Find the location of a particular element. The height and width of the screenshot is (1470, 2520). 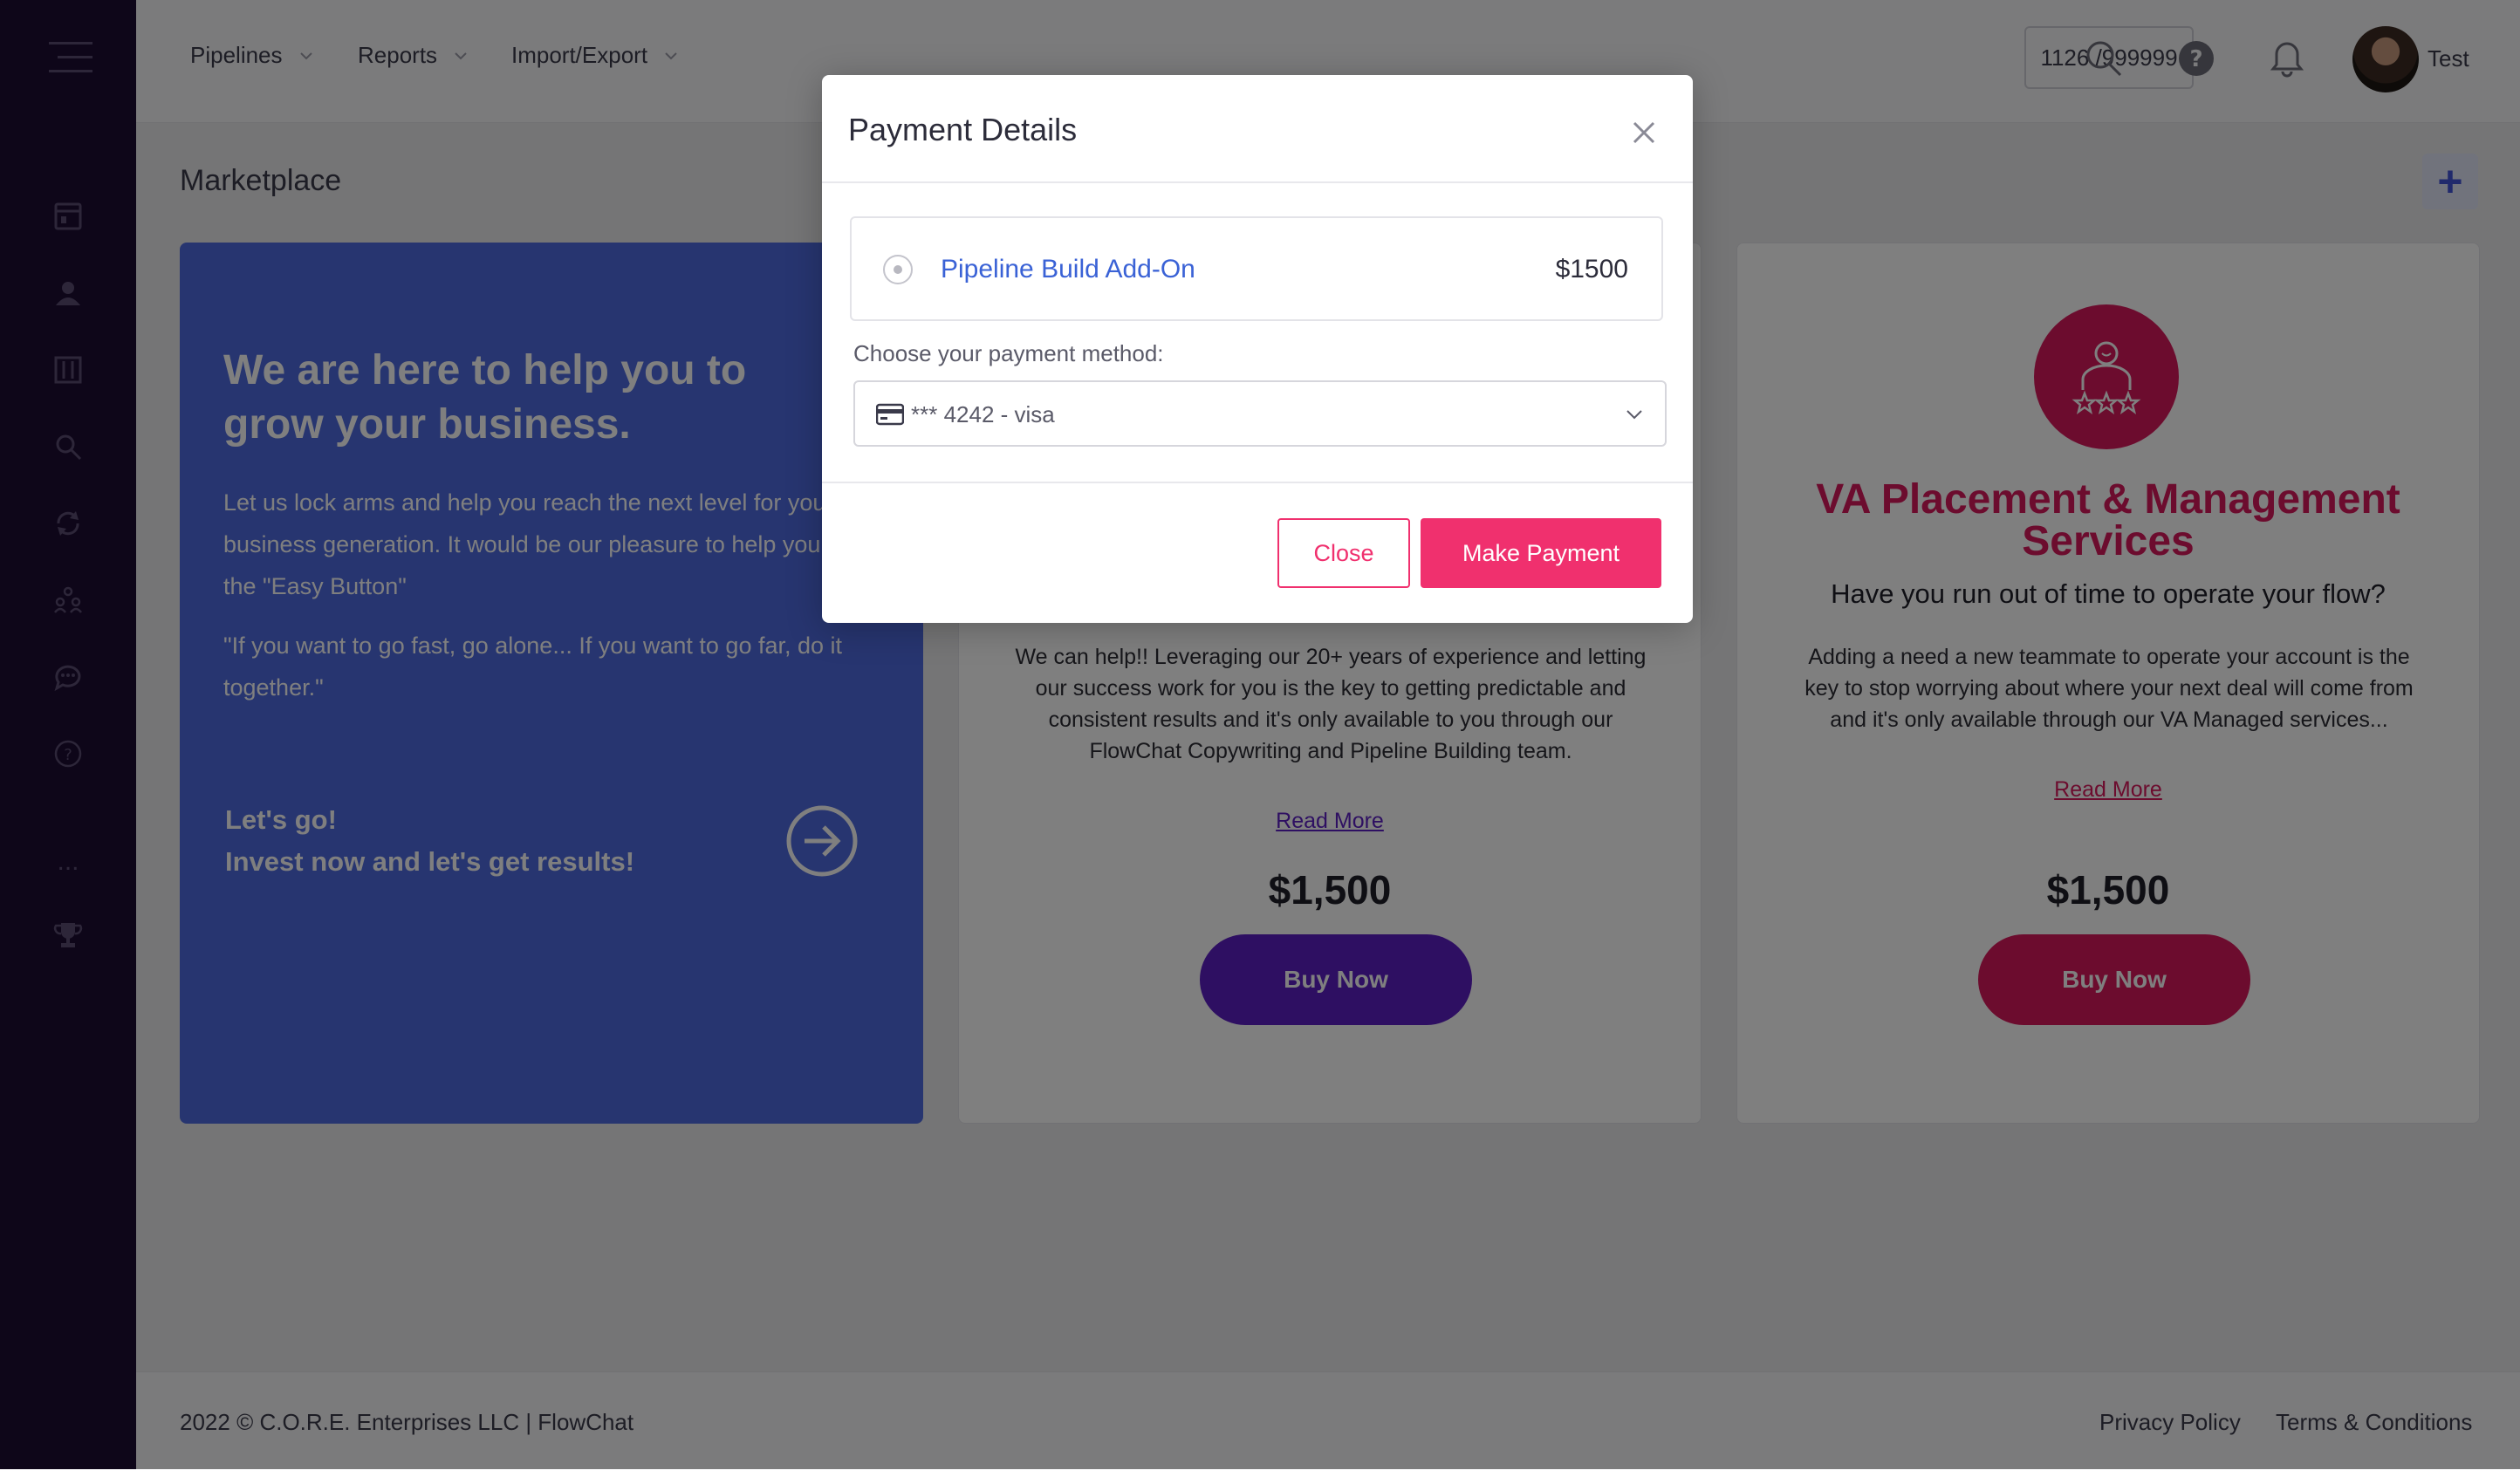

close-button: Close is located at coordinates (1343, 553).